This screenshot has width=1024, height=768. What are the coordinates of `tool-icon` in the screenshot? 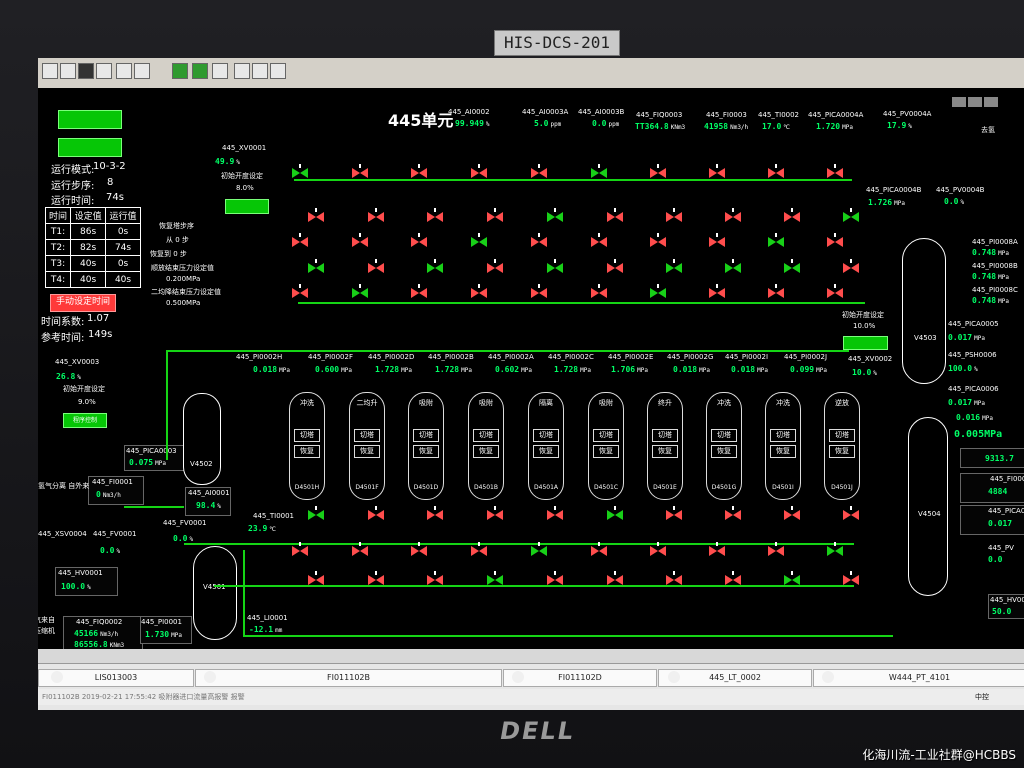 It's located at (142, 71).